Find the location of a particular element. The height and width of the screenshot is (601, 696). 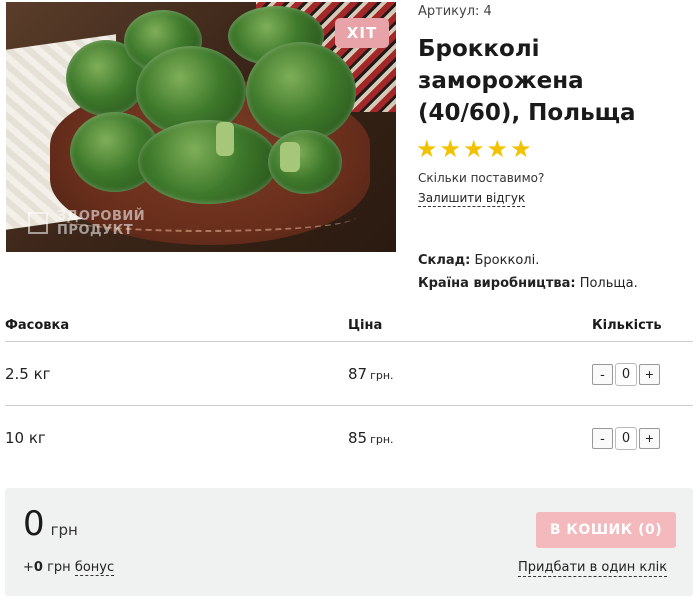

table-header: Фасовка Ціна Кількість is located at coordinates (349, 330).